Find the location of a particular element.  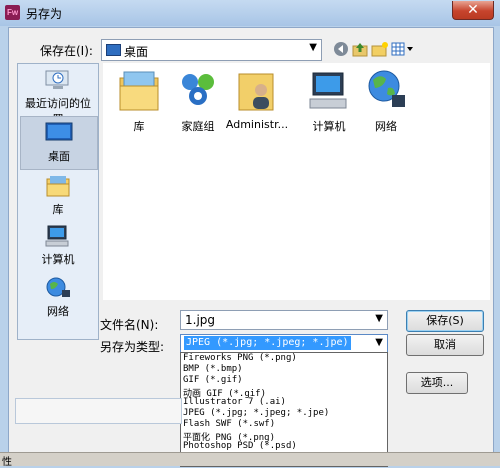

filename-value: 1.jpg is located at coordinates (200, 320).